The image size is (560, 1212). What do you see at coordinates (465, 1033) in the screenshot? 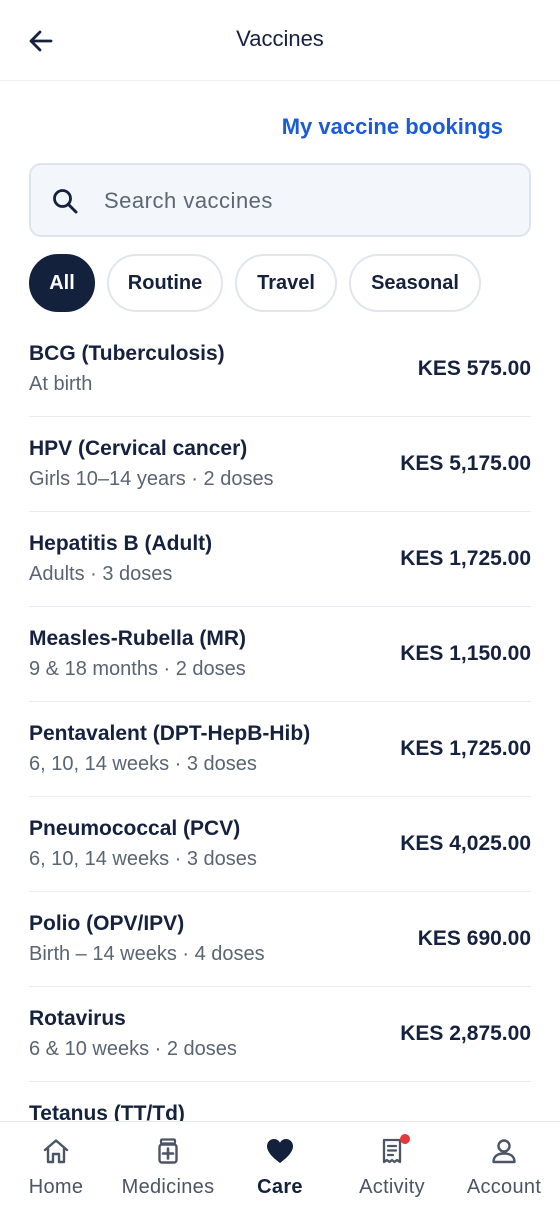
I see `vaccine-price: KES 2,875.00` at bounding box center [465, 1033].